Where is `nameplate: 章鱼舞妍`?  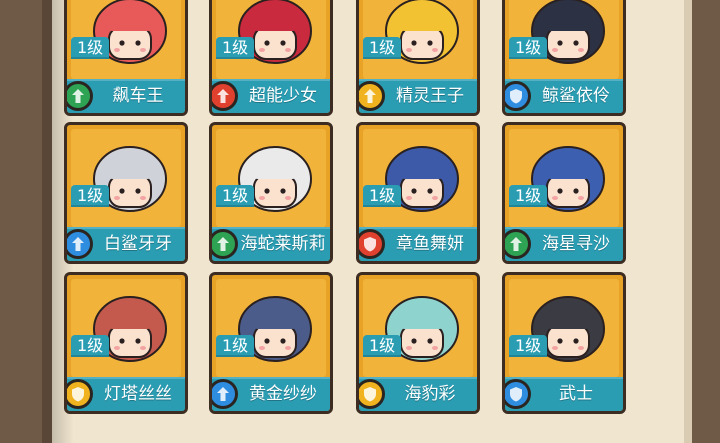 nameplate: 章鱼舞妍 is located at coordinates (418, 244).